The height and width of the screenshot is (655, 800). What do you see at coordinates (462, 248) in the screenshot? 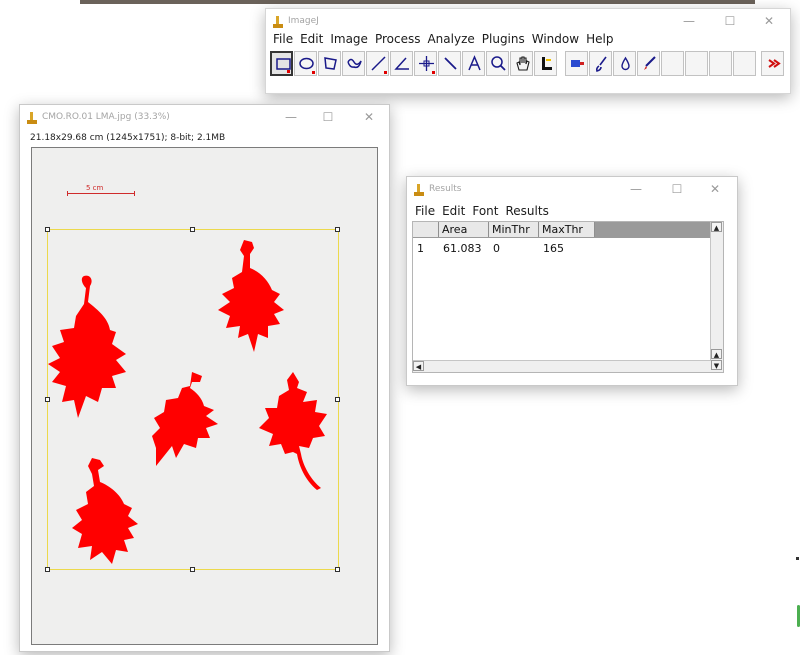
I see `cell-area: 61.083` at bounding box center [462, 248].